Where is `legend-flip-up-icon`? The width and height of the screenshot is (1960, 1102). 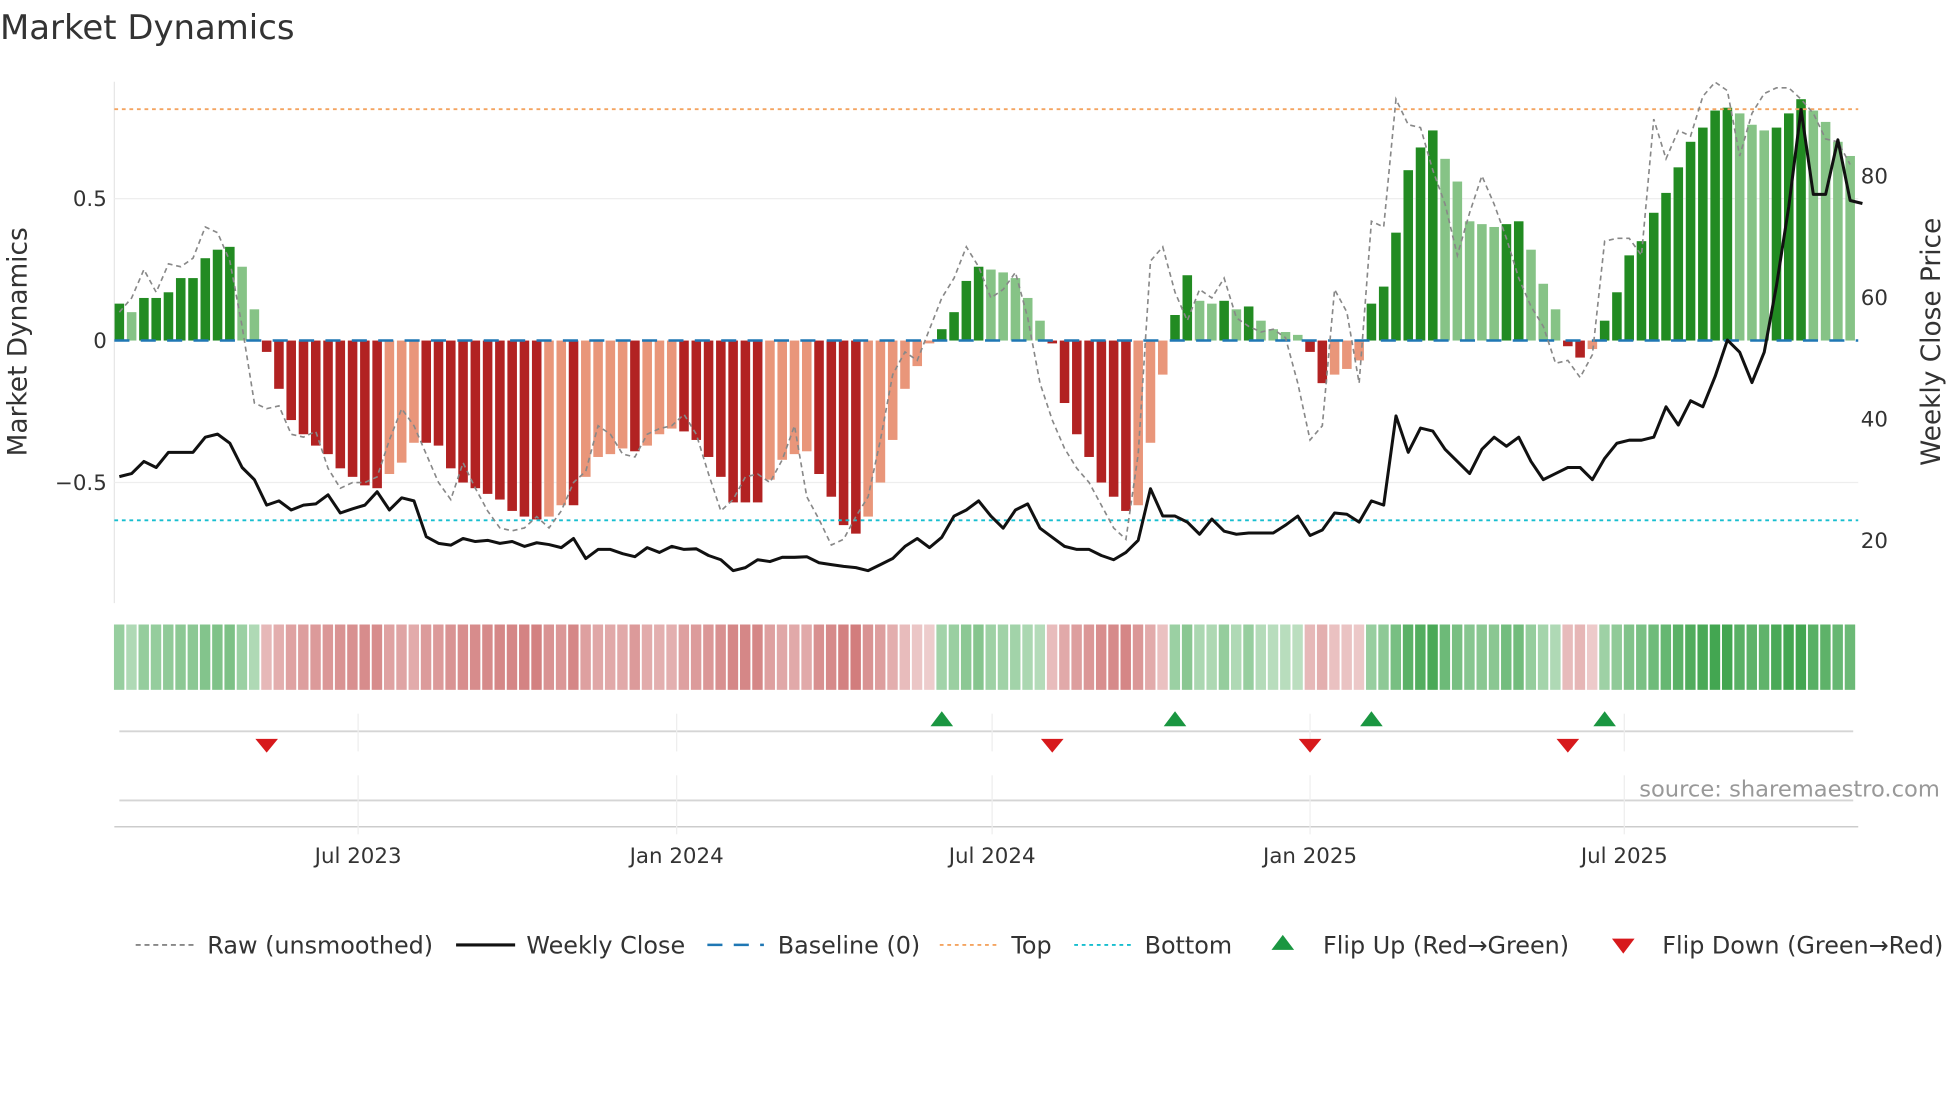 legend-flip-up-icon is located at coordinates (1283, 942).